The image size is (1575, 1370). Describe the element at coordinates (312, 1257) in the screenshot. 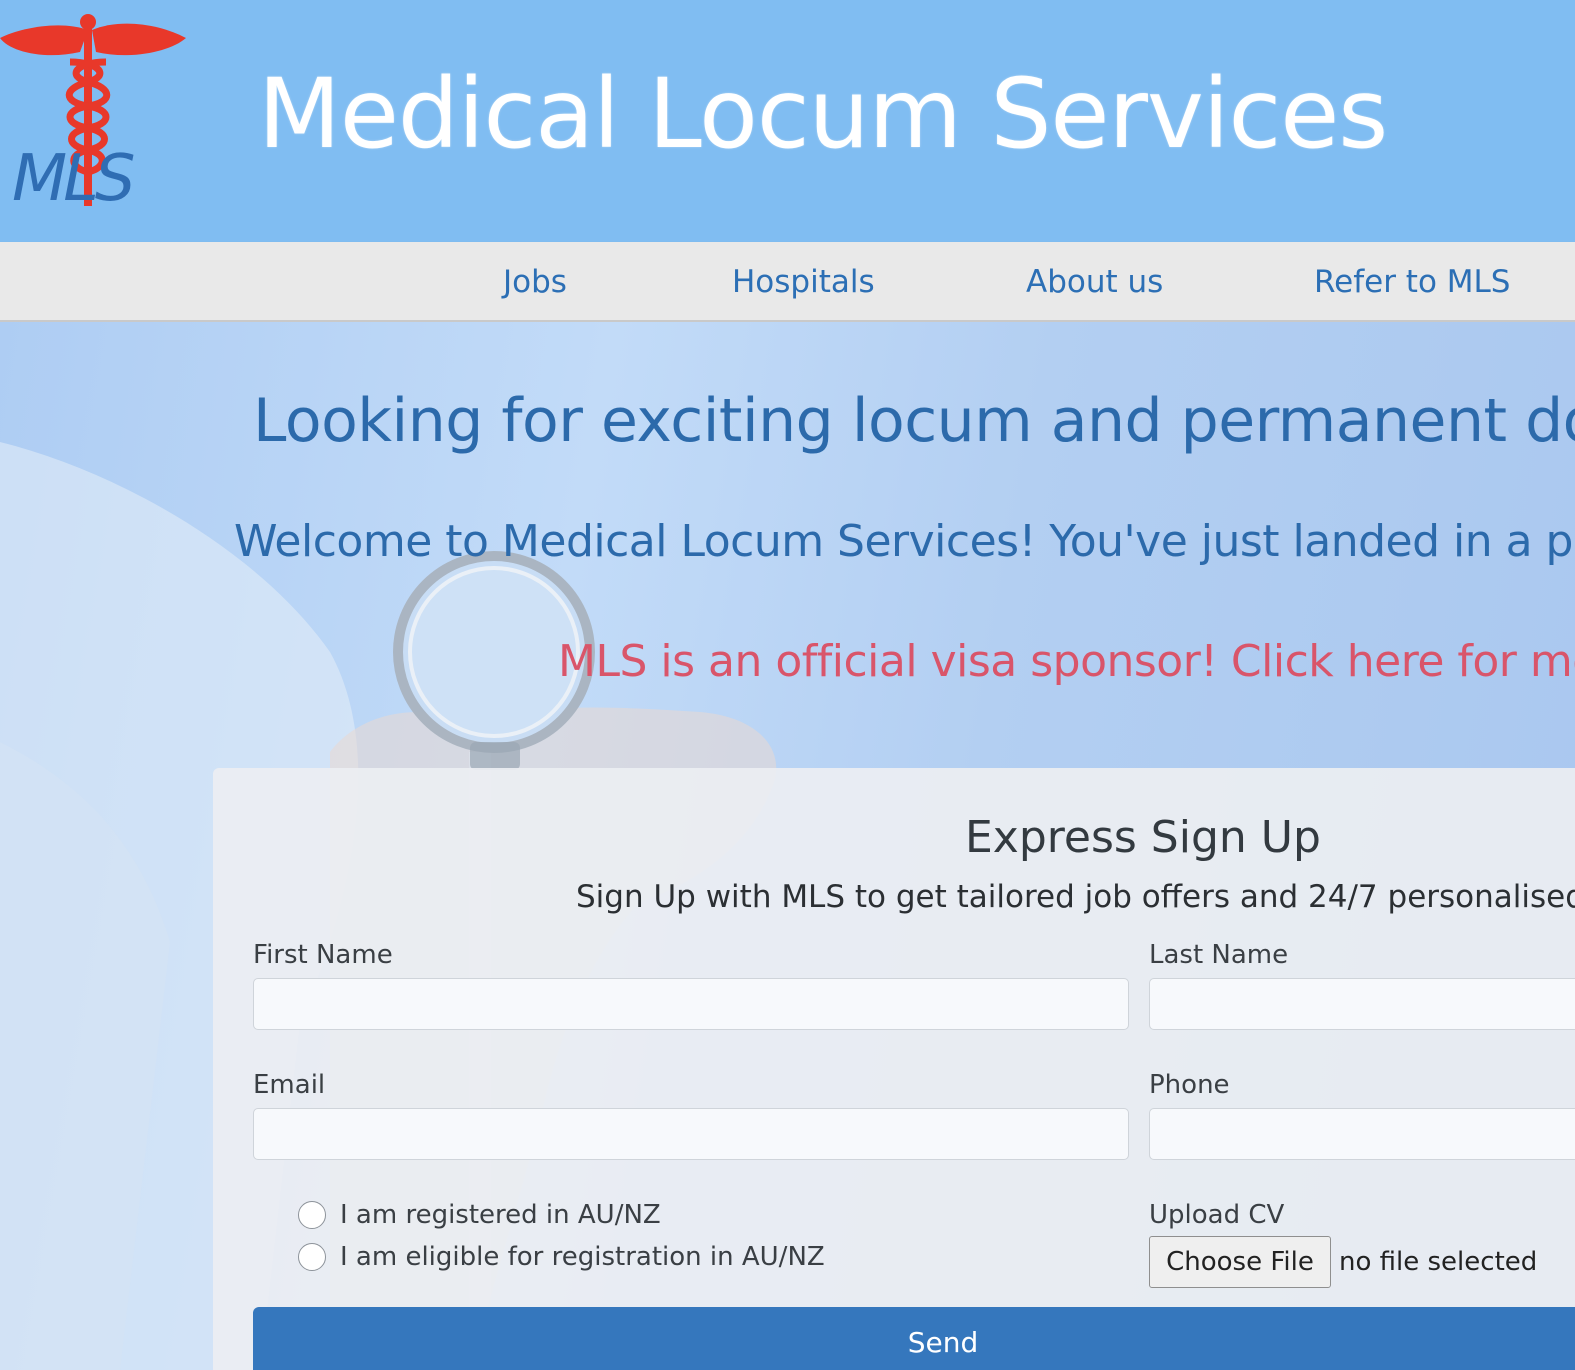

I see `eligible-radio-button` at that location.